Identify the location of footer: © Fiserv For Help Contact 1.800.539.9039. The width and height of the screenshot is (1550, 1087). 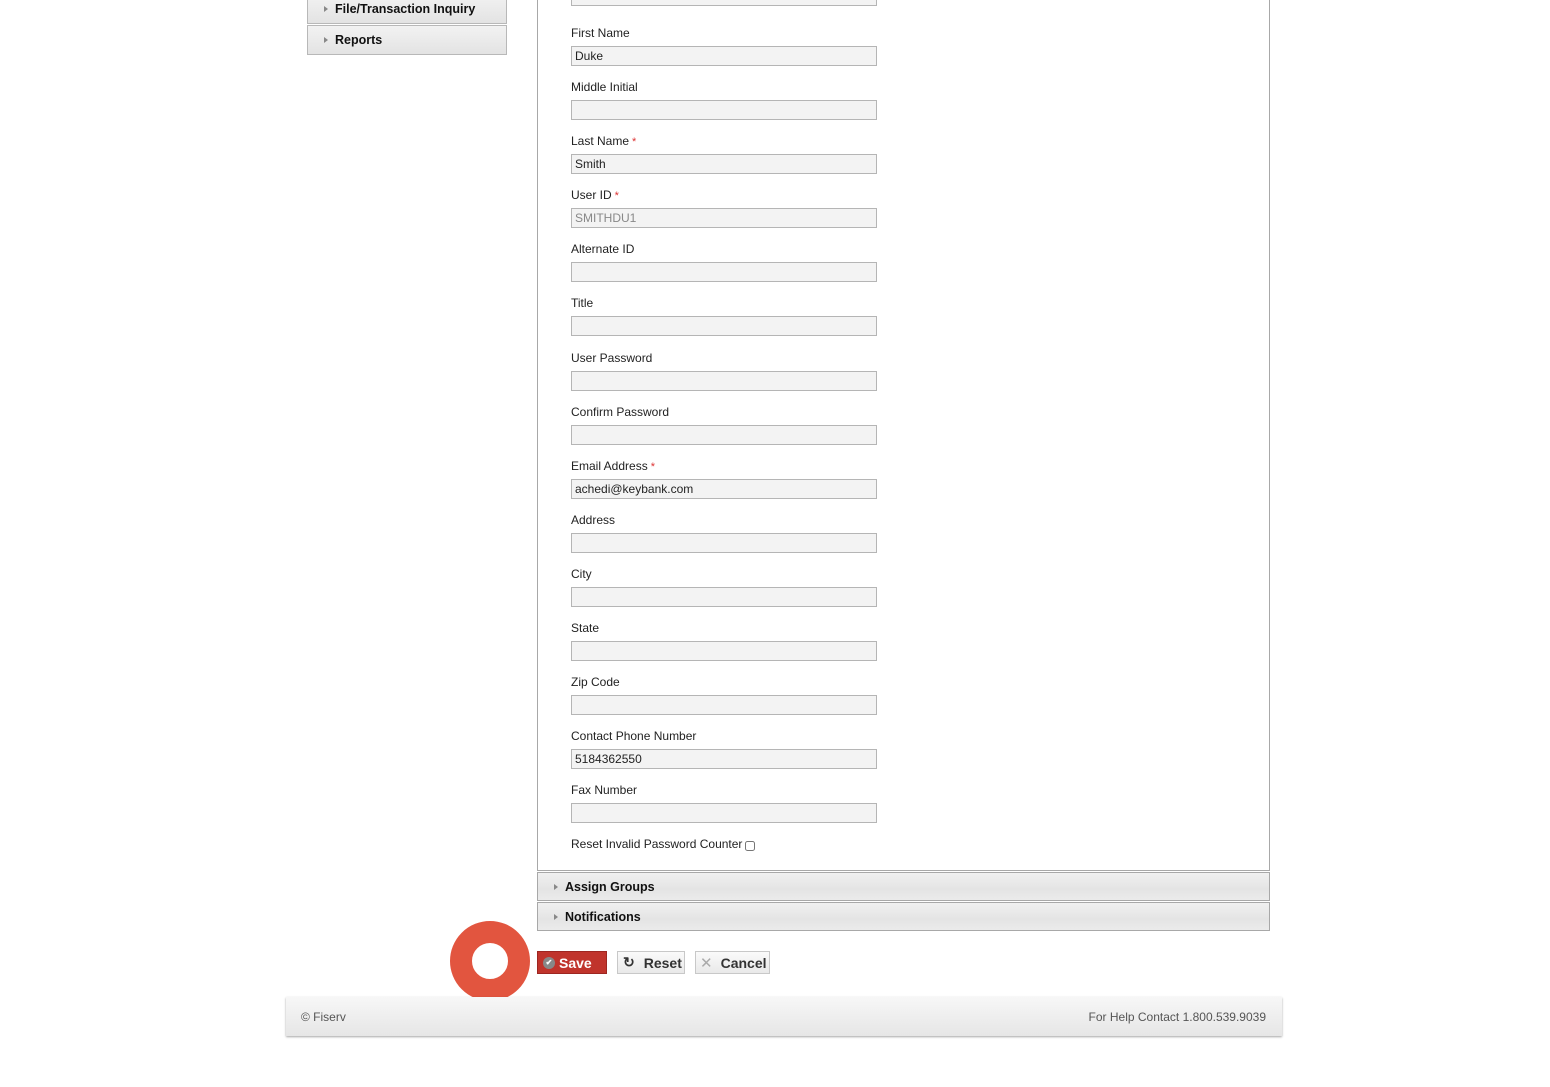
(784, 1016).